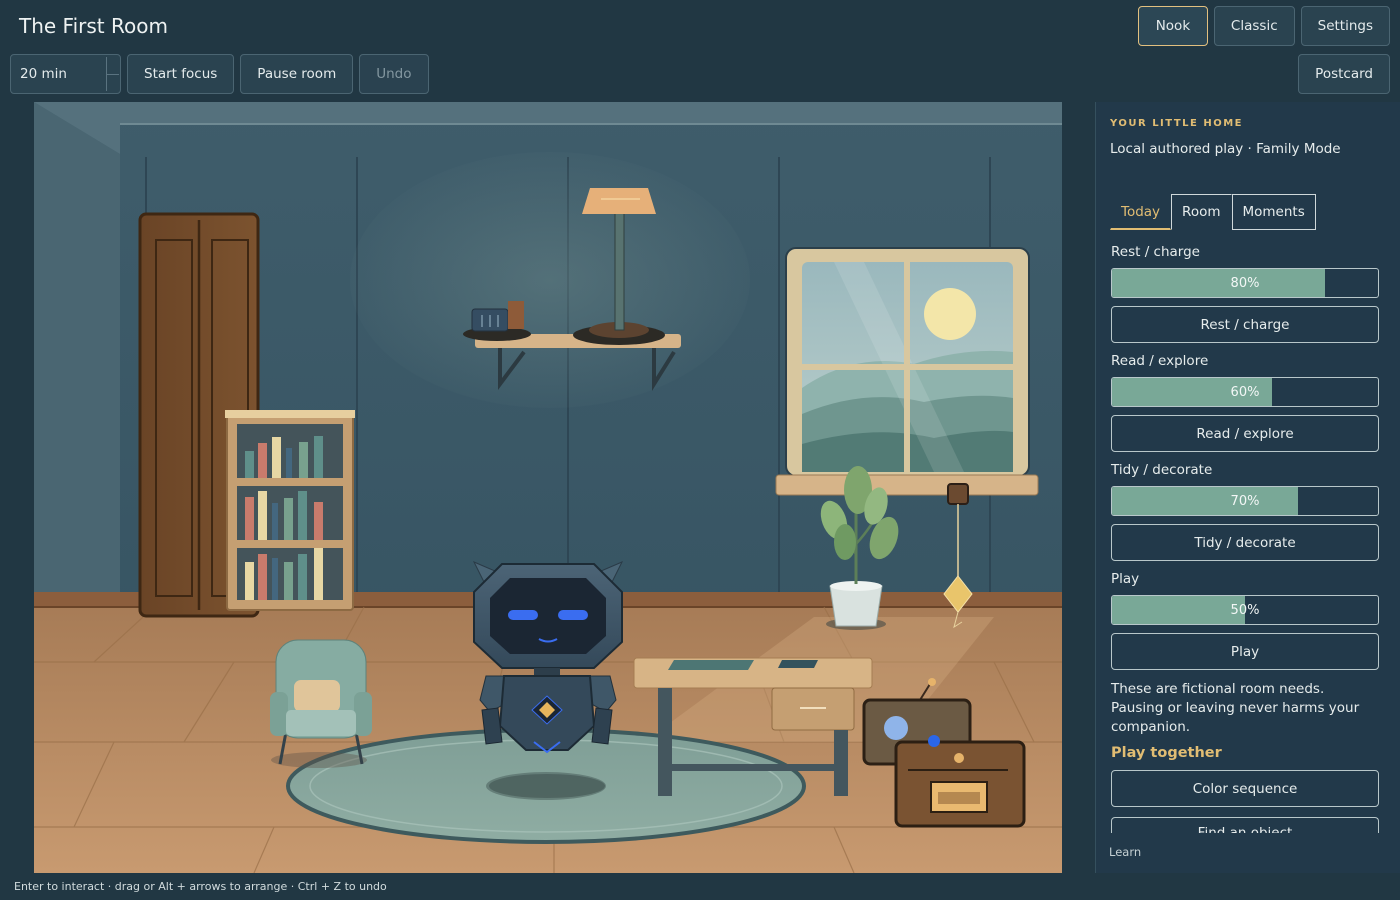  What do you see at coordinates (1245, 542) in the screenshot?
I see `tidy-decorate-button: Tidy / decorate` at bounding box center [1245, 542].